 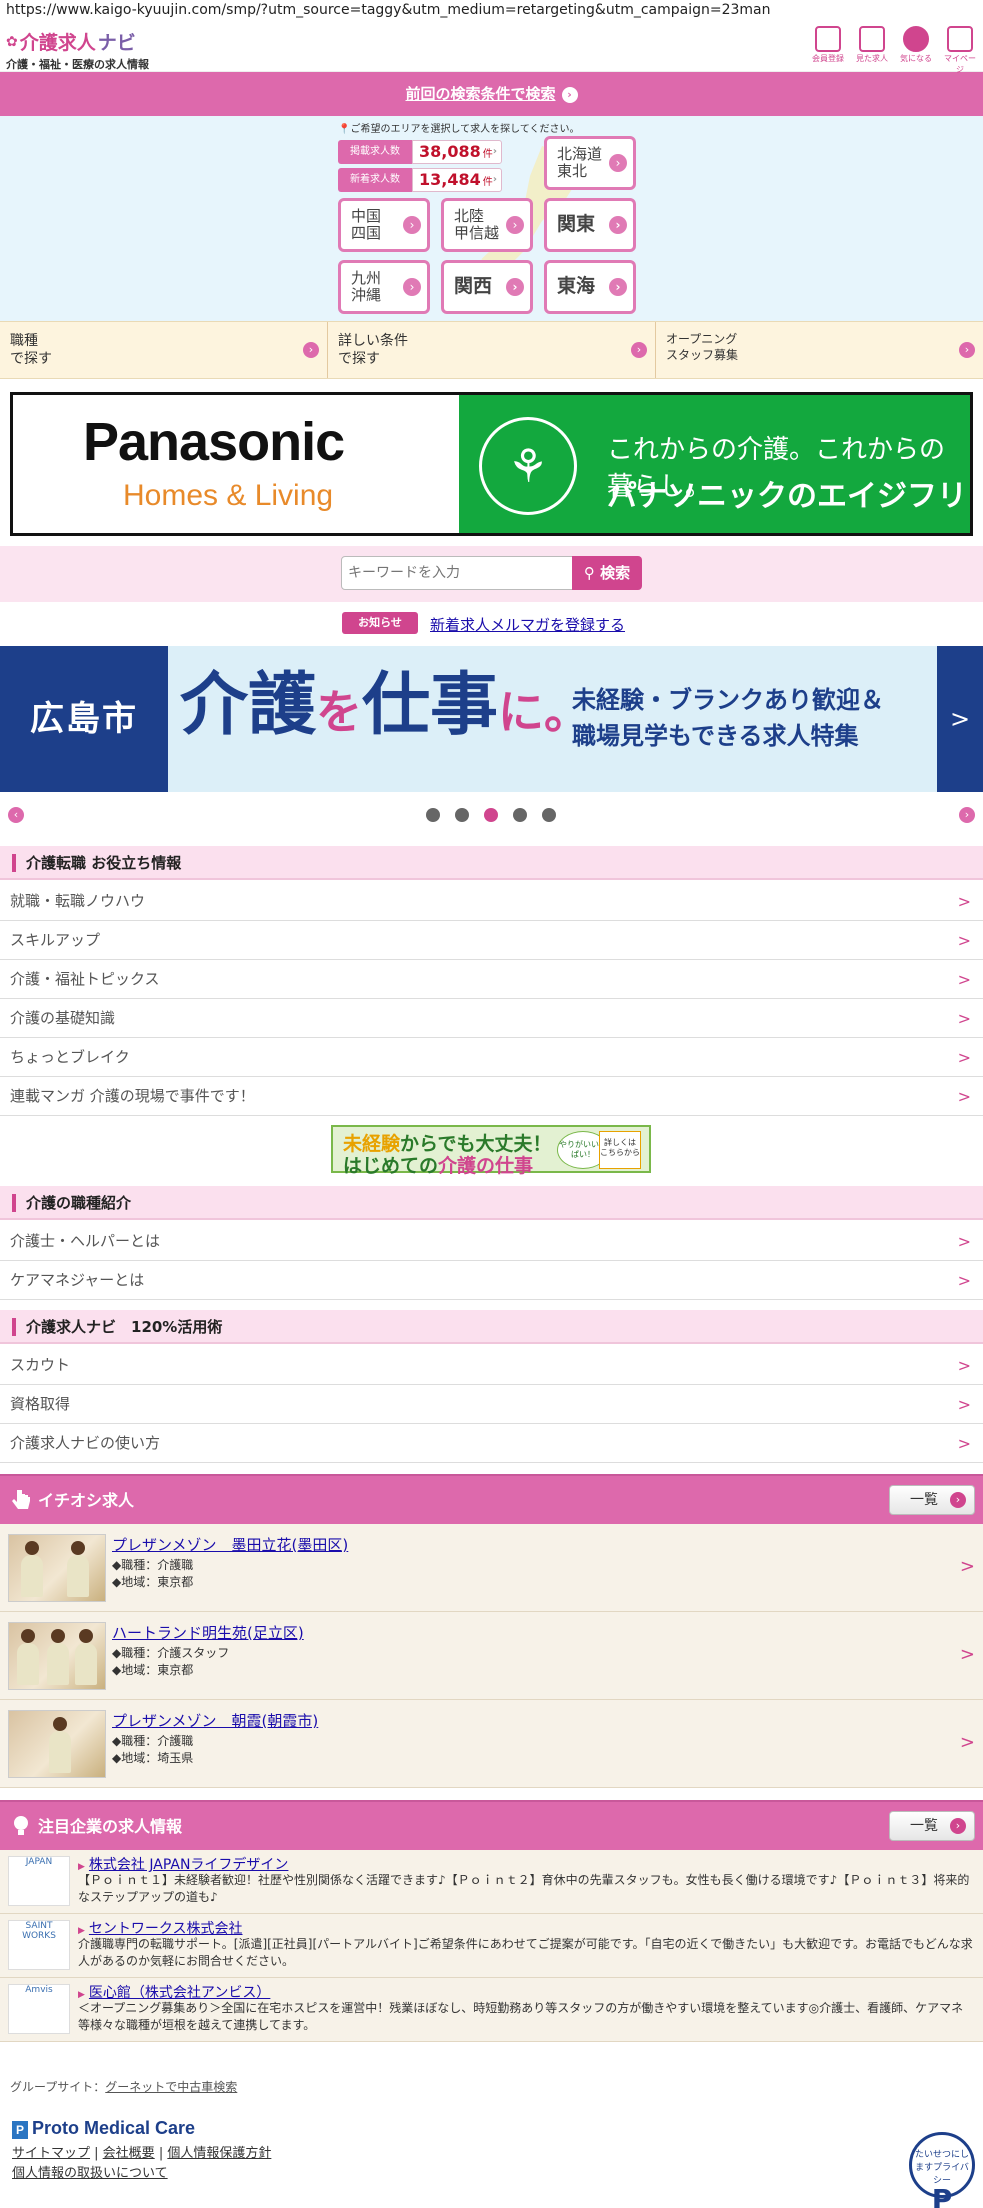 What do you see at coordinates (491, 1018) in the screenshot?
I see `list-item: 介護の基礎知識 >` at bounding box center [491, 1018].